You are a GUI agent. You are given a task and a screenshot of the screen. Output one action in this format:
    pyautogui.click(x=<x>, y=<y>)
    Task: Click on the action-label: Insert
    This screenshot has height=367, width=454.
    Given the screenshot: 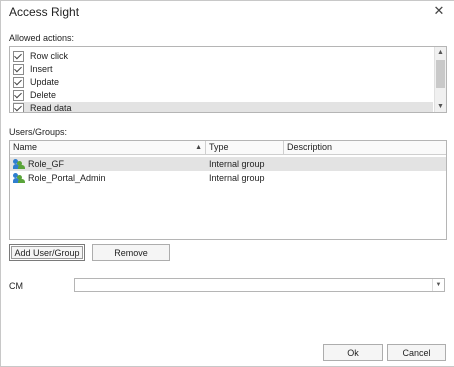 What is the action you would take?
    pyautogui.click(x=41, y=69)
    